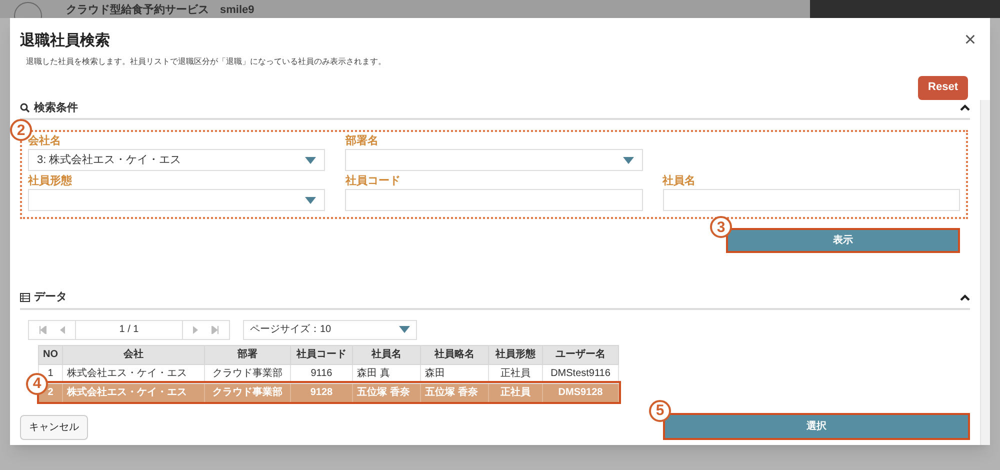 The image size is (1000, 470). I want to click on column-header: NO, so click(50, 354).